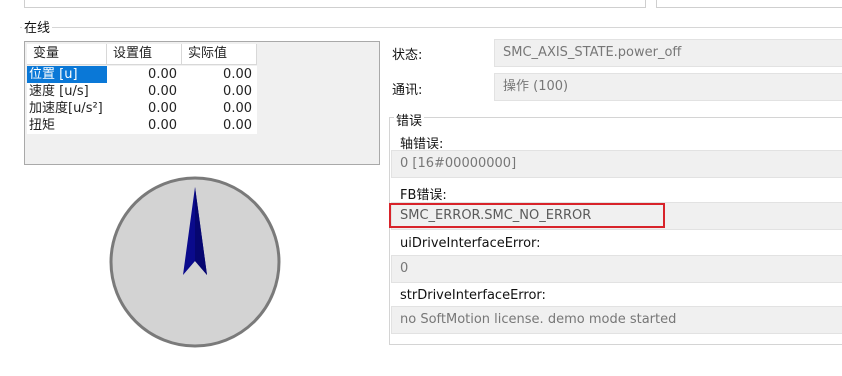 Image resolution: width=842 pixels, height=376 pixels. Describe the element at coordinates (67, 54) in the screenshot. I see `column-header-variable: 变量` at that location.